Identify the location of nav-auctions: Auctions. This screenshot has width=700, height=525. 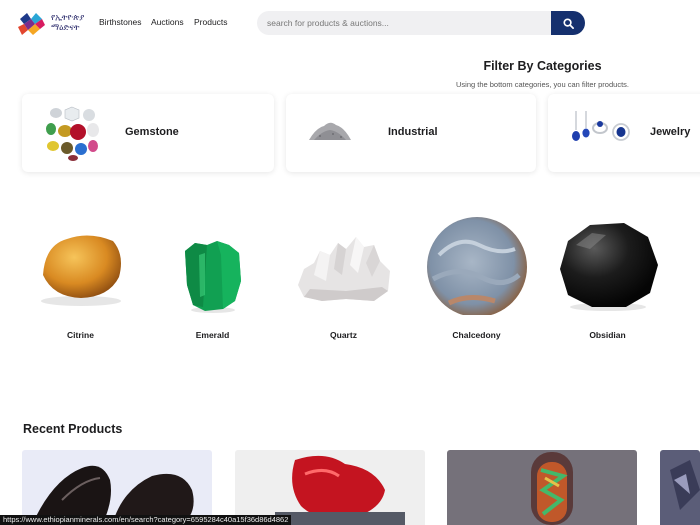
(167, 22).